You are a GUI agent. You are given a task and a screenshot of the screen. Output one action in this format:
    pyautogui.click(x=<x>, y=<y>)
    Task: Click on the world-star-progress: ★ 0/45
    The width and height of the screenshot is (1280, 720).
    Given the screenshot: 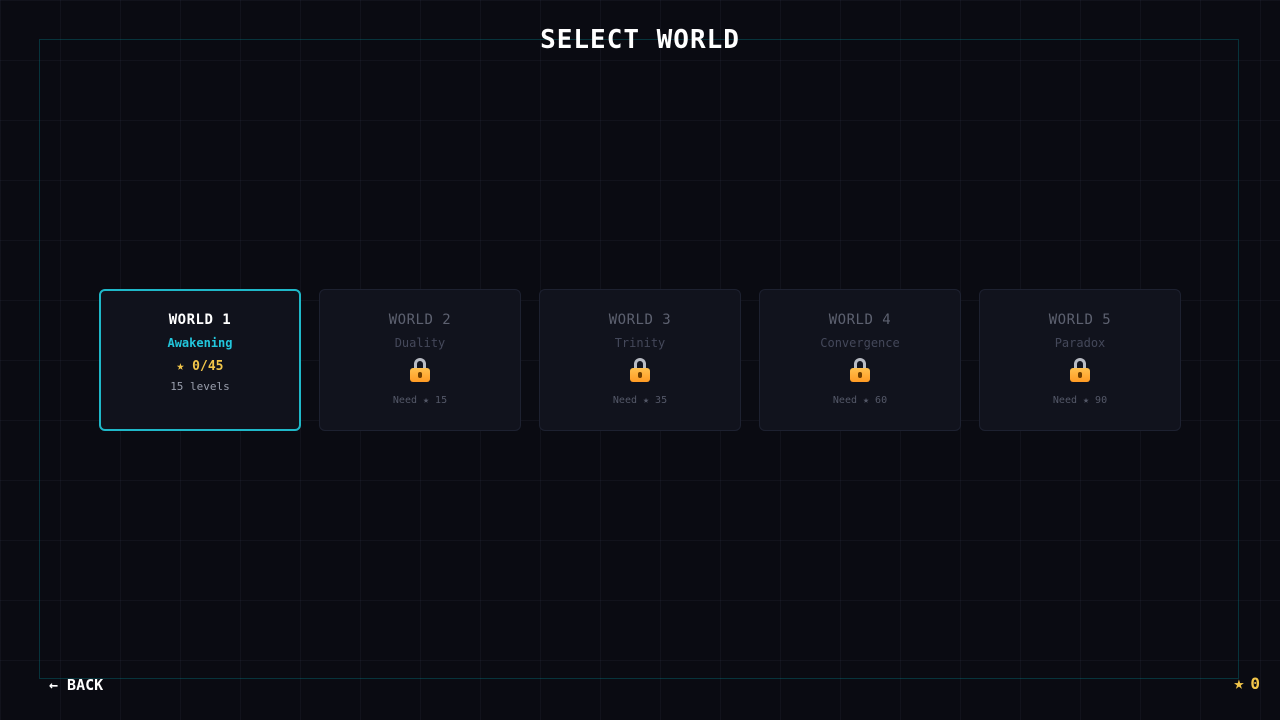 What is the action you would take?
    pyautogui.click(x=200, y=366)
    